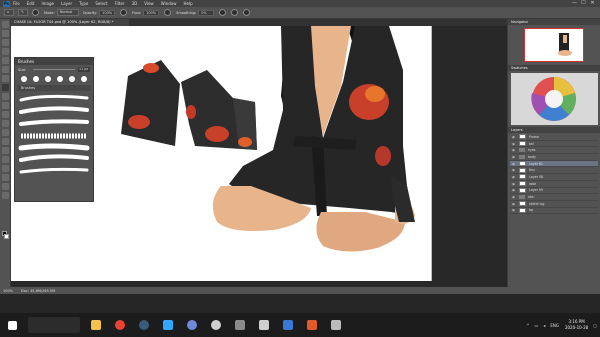  I want to click on home-icon: ⌂, so click(9, 12).